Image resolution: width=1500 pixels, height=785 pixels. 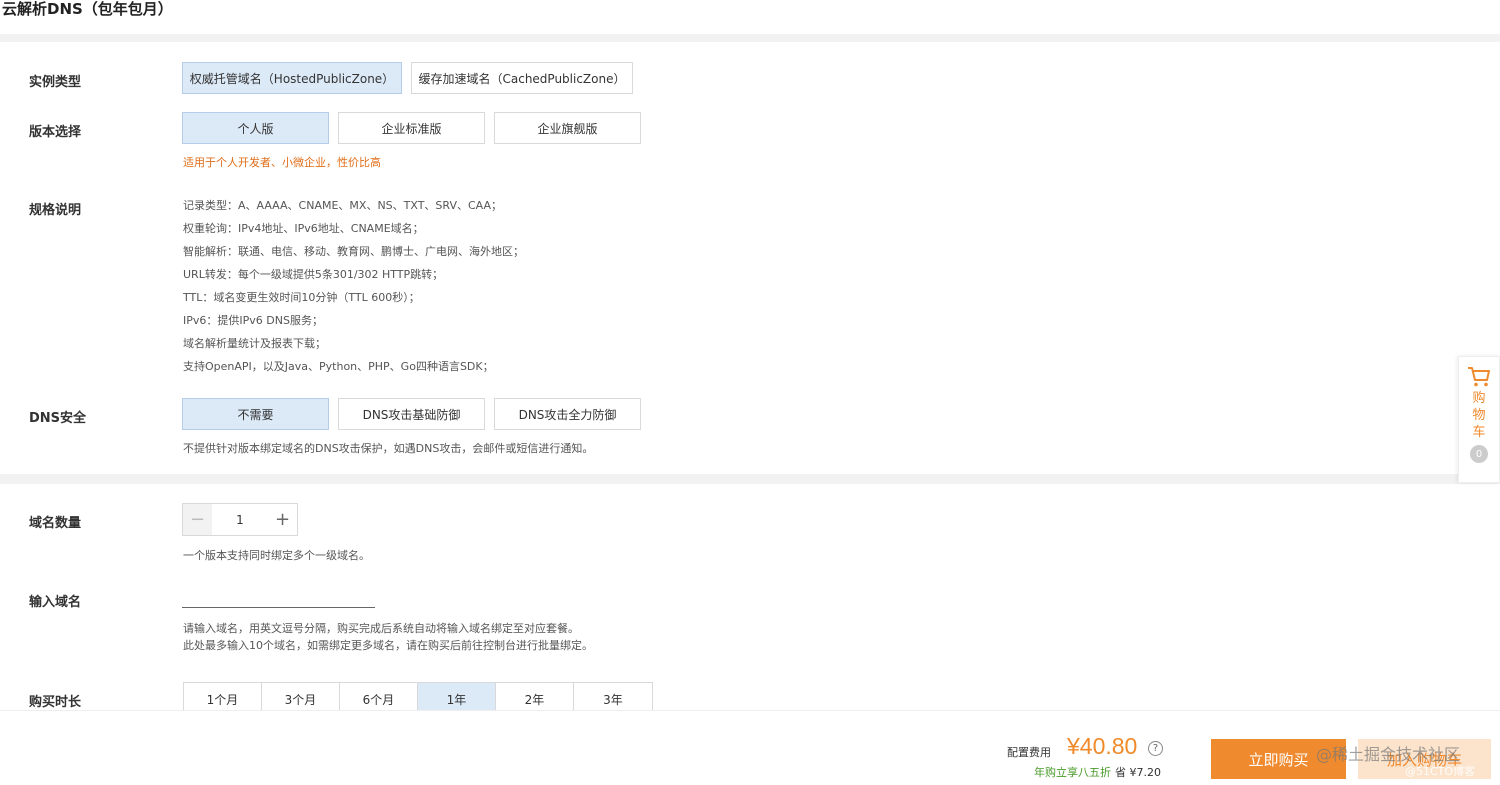 What do you see at coordinates (253, 320) in the screenshot?
I see `spec-item: IPv6：提供IPv6 DNS服务；` at bounding box center [253, 320].